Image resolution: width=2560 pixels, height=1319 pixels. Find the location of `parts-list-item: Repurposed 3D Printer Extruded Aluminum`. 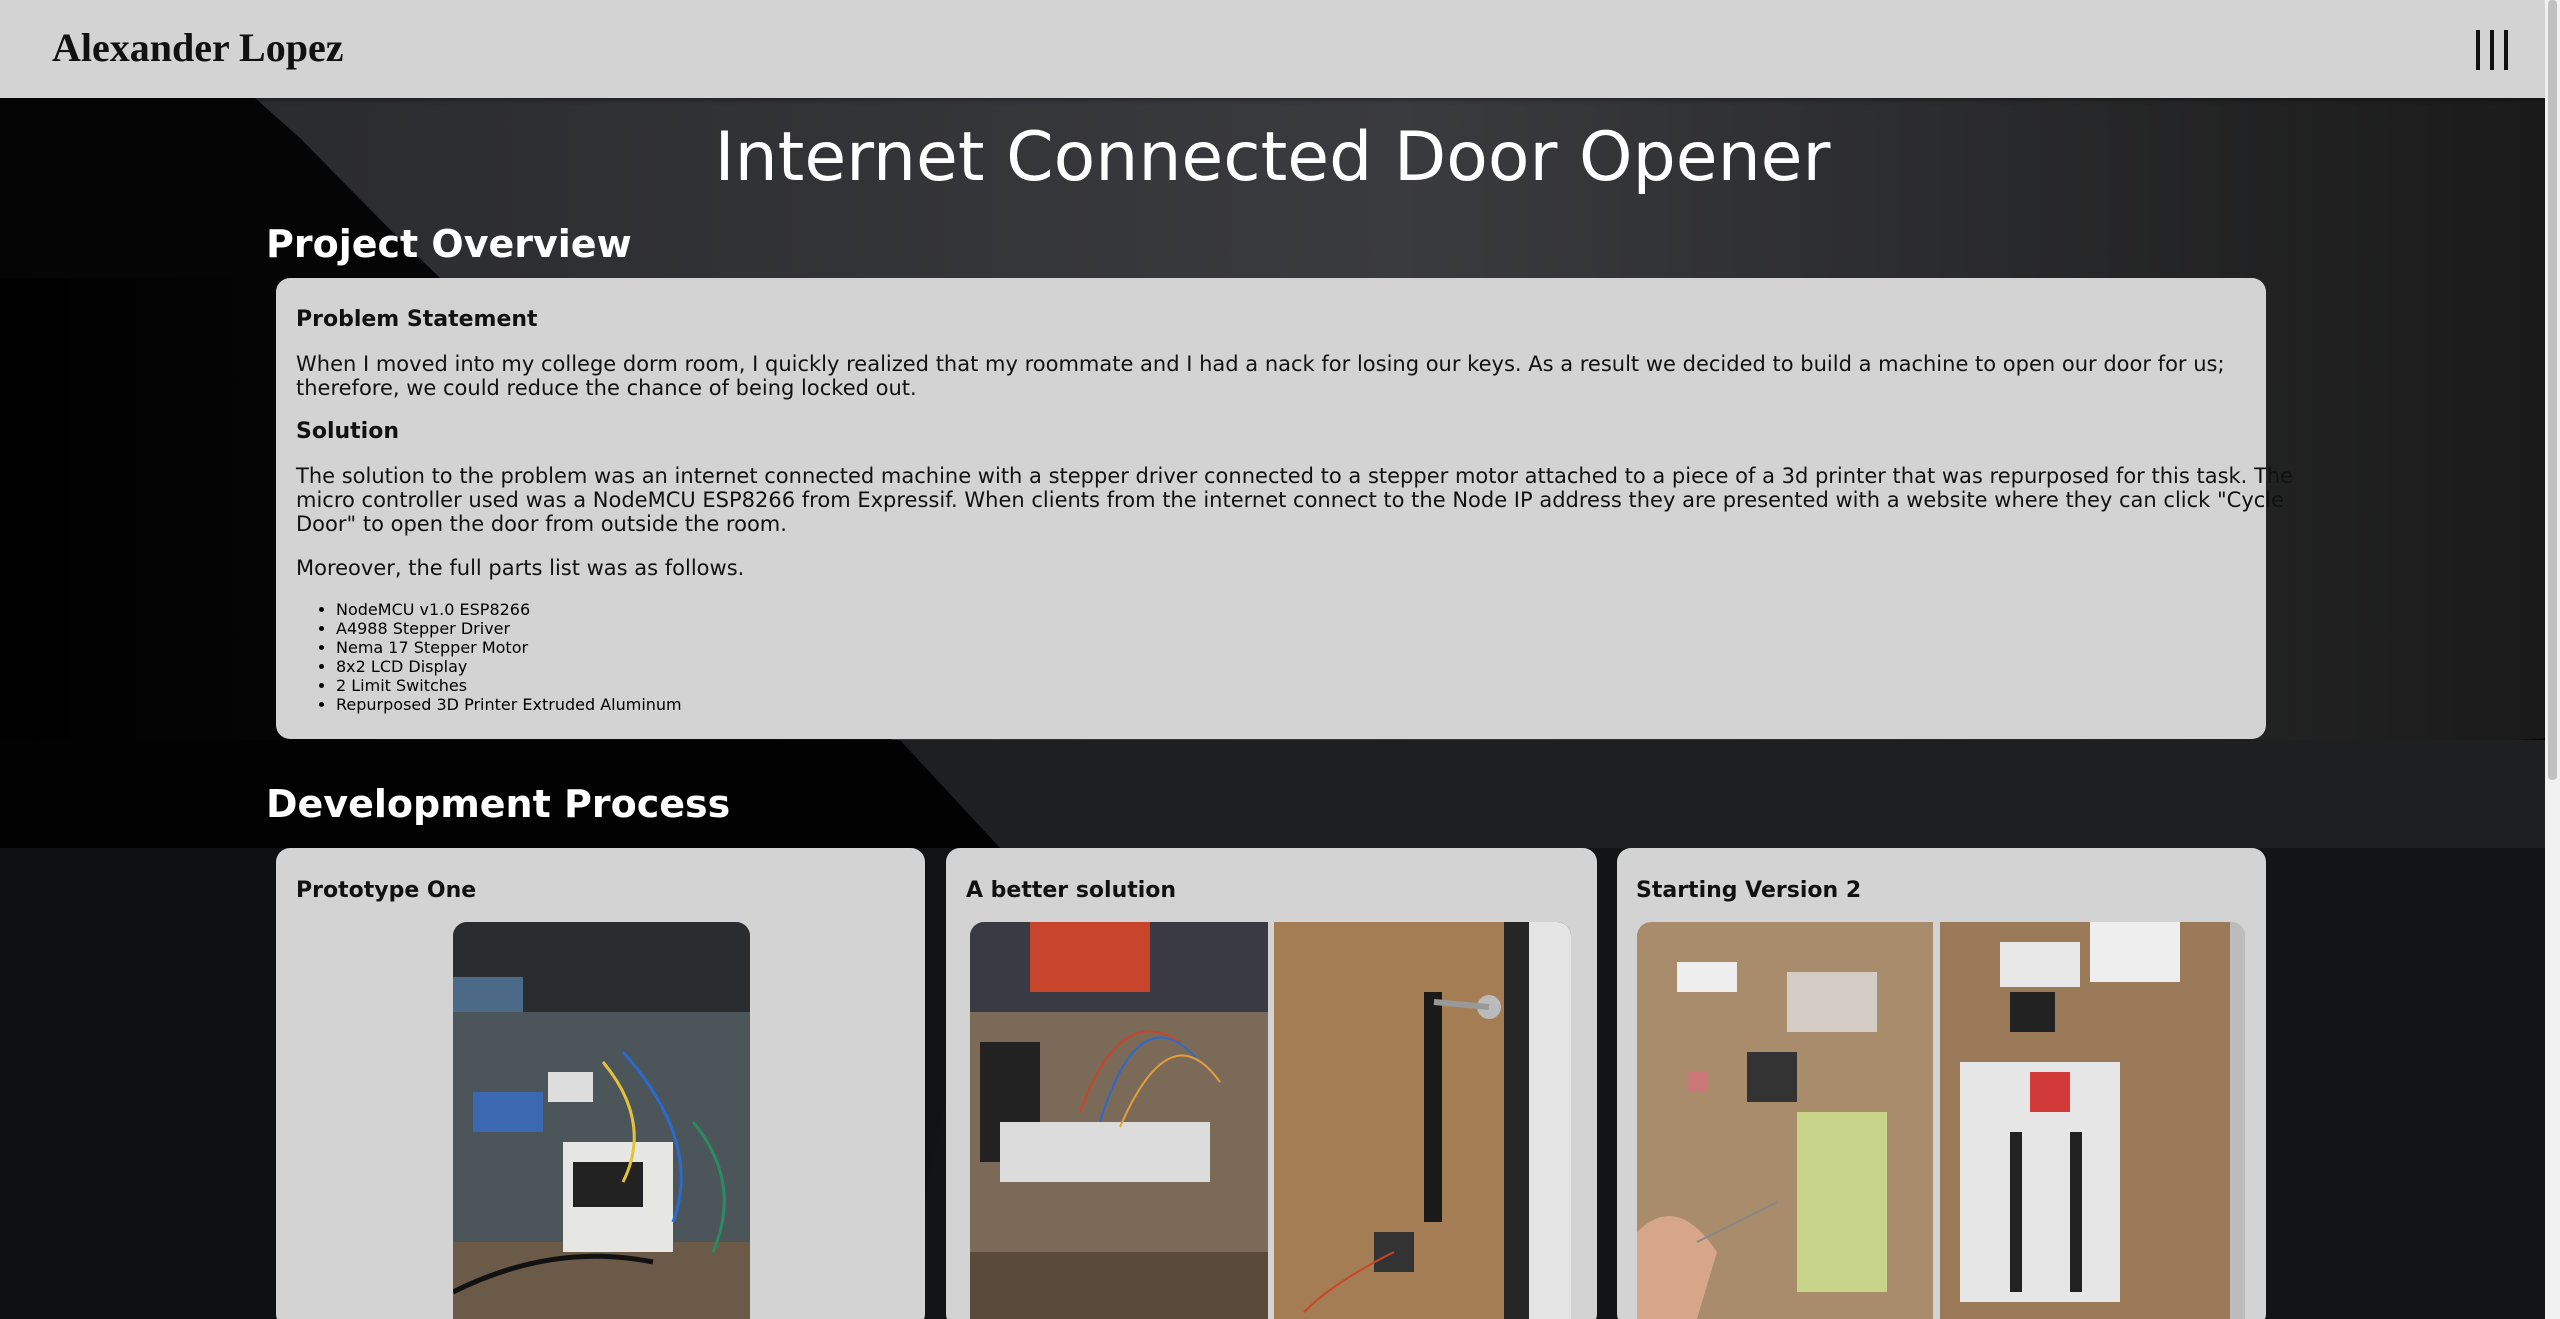

parts-list-item: Repurposed 3D Printer Extruded Aluminum is located at coordinates (509, 704).